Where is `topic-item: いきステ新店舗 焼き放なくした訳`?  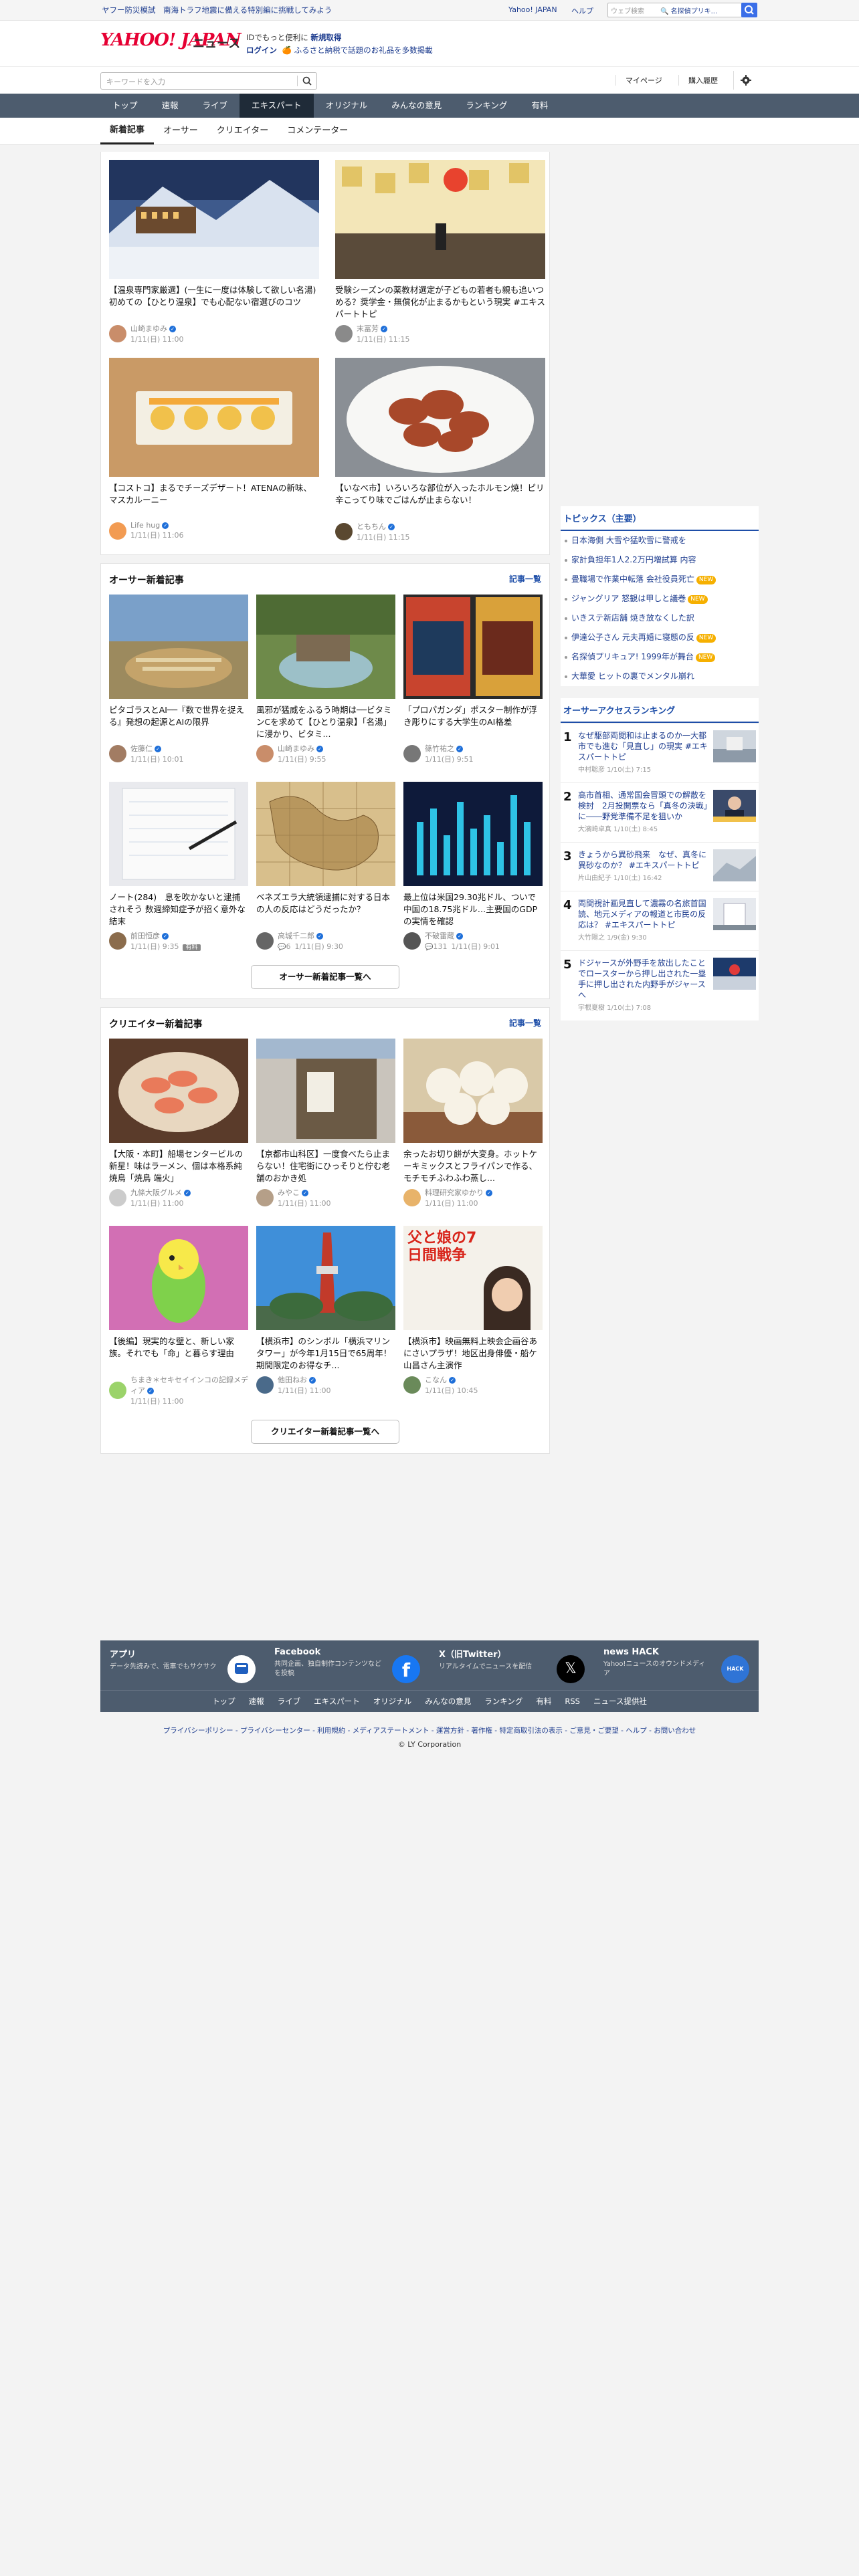
topic-item: いきステ新店舗 焼き放なくした訳 is located at coordinates (660, 618).